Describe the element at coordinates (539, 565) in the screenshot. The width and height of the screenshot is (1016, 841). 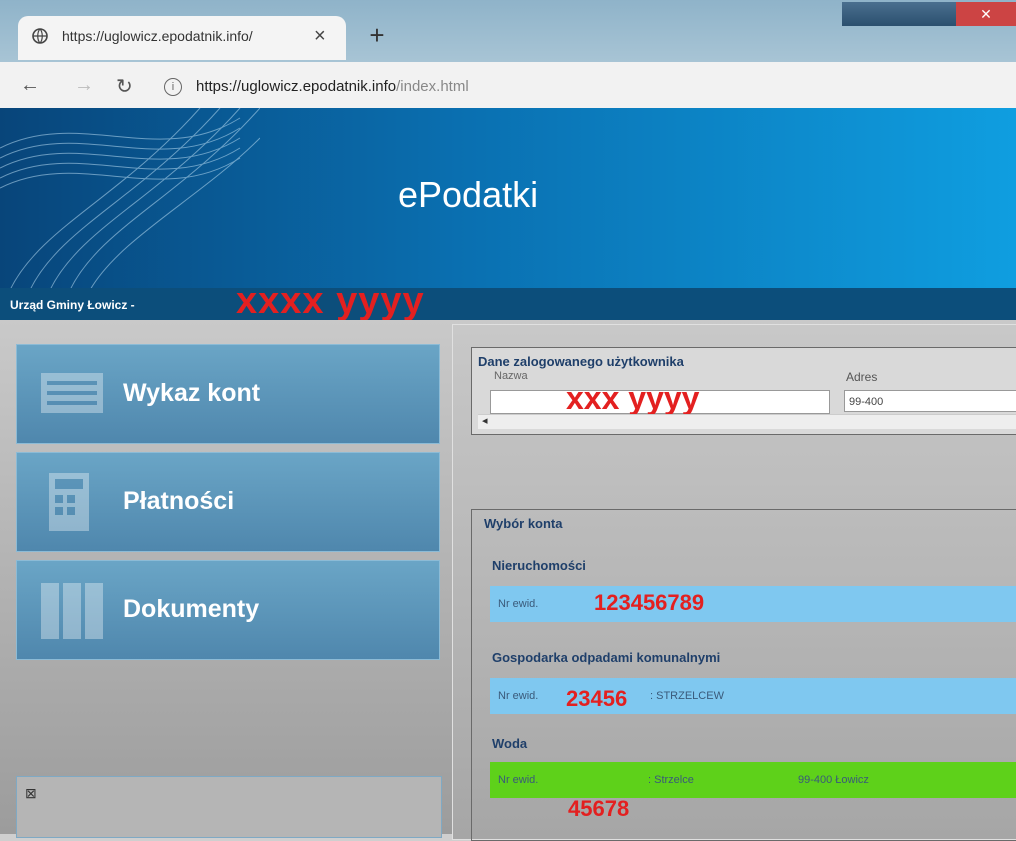
I see `section-title-nieruchomosci: Nieruchomości` at that location.